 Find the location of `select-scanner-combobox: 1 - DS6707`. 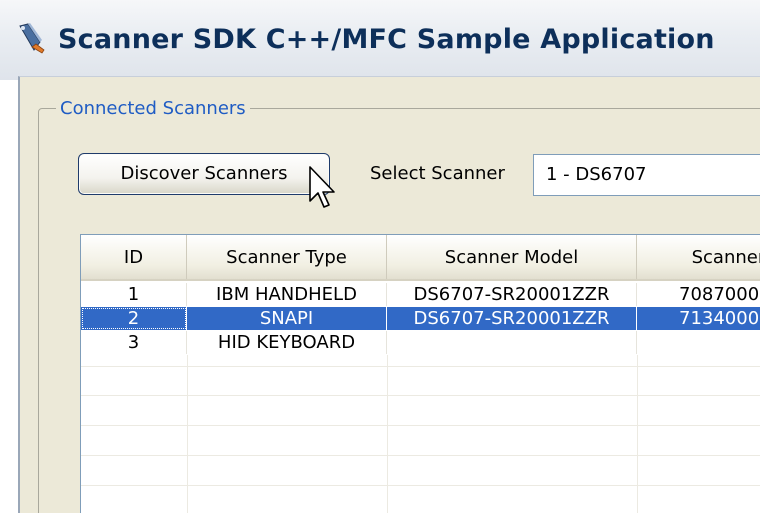

select-scanner-combobox: 1 - DS6707 is located at coordinates (646, 175).